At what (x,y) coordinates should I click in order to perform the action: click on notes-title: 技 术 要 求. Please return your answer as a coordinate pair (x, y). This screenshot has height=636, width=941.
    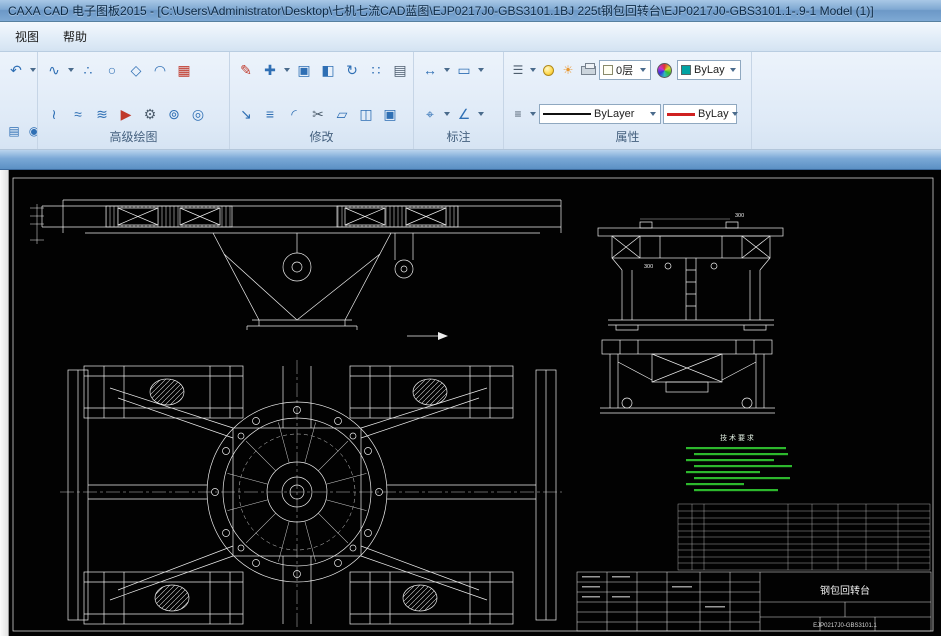
    Looking at the image, I should click on (737, 437).